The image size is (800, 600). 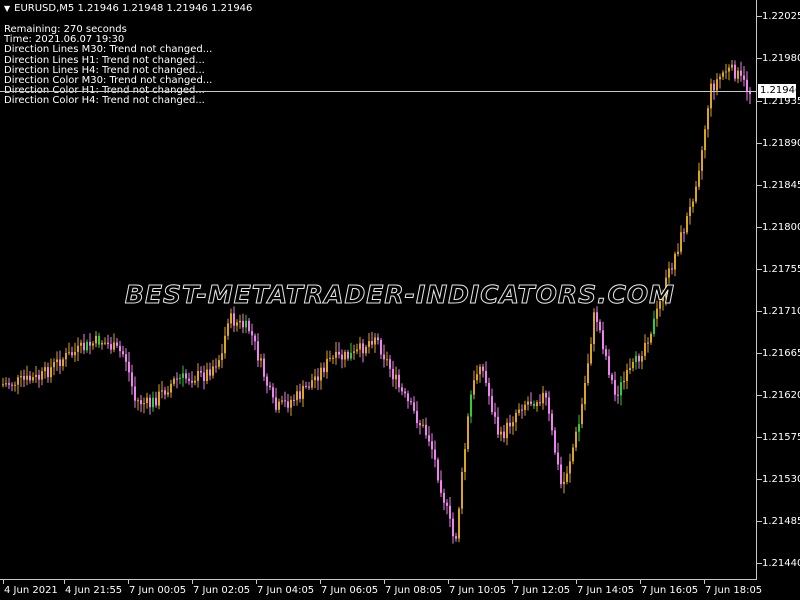 What do you see at coordinates (779, 91) in the screenshot?
I see `current-price-label: 1.21946` at bounding box center [779, 91].